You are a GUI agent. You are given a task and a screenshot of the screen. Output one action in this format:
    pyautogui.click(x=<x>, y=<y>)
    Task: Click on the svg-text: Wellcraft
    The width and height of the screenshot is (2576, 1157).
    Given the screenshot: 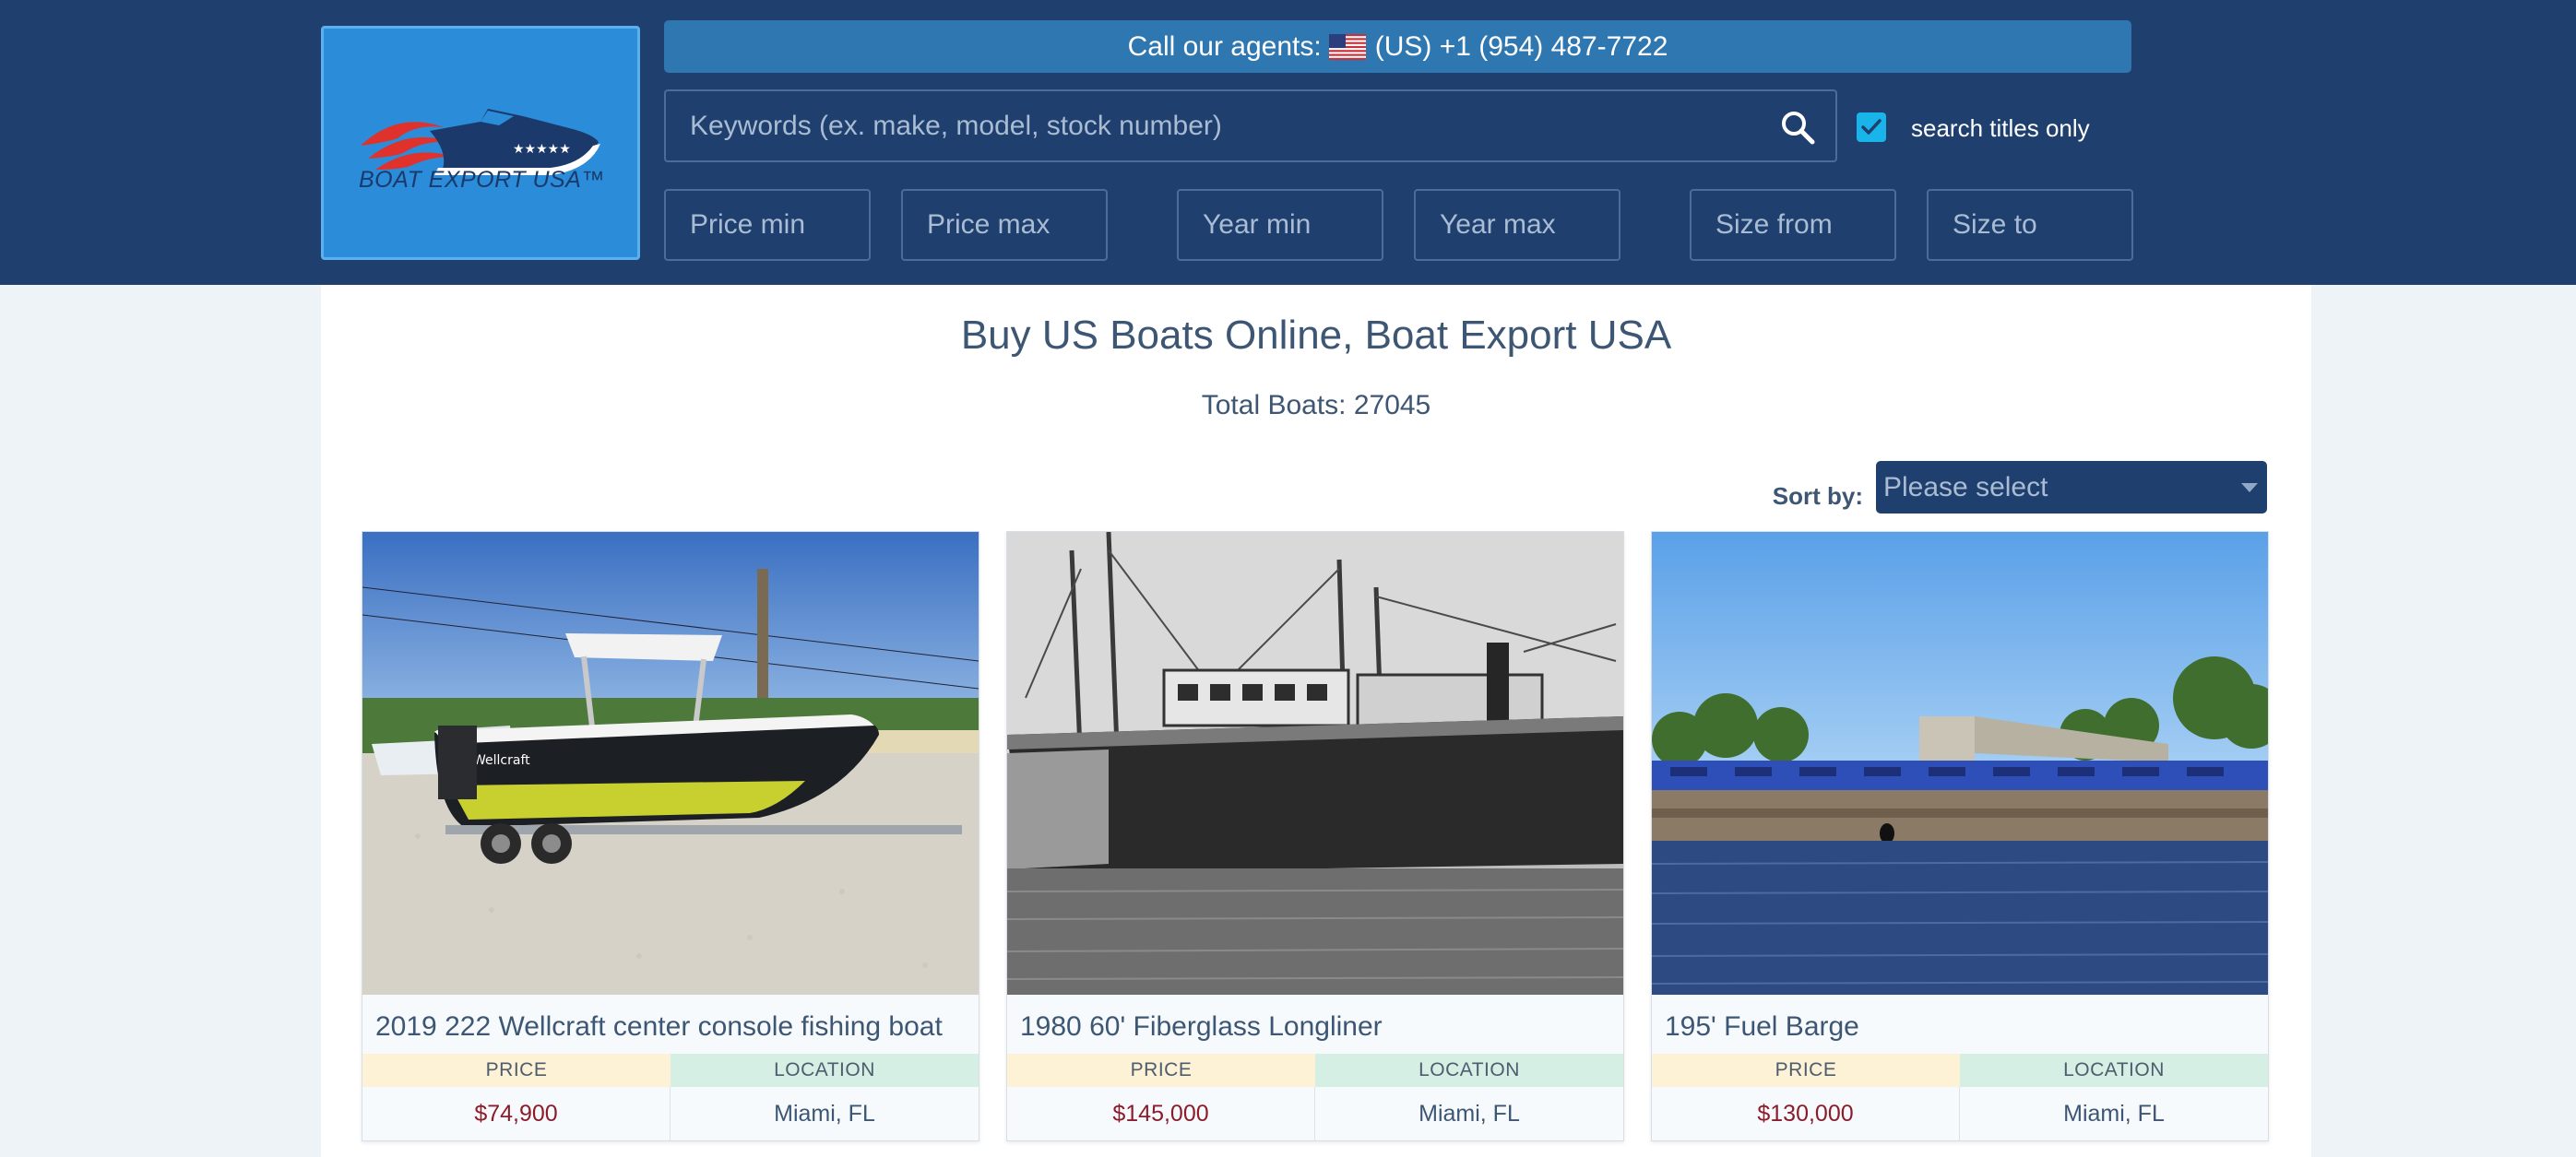 What is the action you would take?
    pyautogui.click(x=501, y=760)
    